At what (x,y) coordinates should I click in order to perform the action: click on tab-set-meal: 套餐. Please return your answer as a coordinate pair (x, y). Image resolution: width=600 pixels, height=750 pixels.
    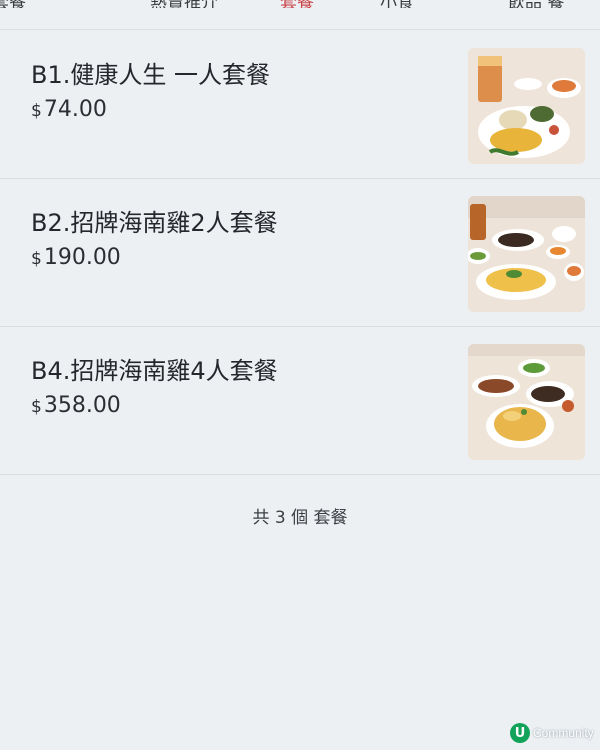
    Looking at the image, I should click on (36, 4).